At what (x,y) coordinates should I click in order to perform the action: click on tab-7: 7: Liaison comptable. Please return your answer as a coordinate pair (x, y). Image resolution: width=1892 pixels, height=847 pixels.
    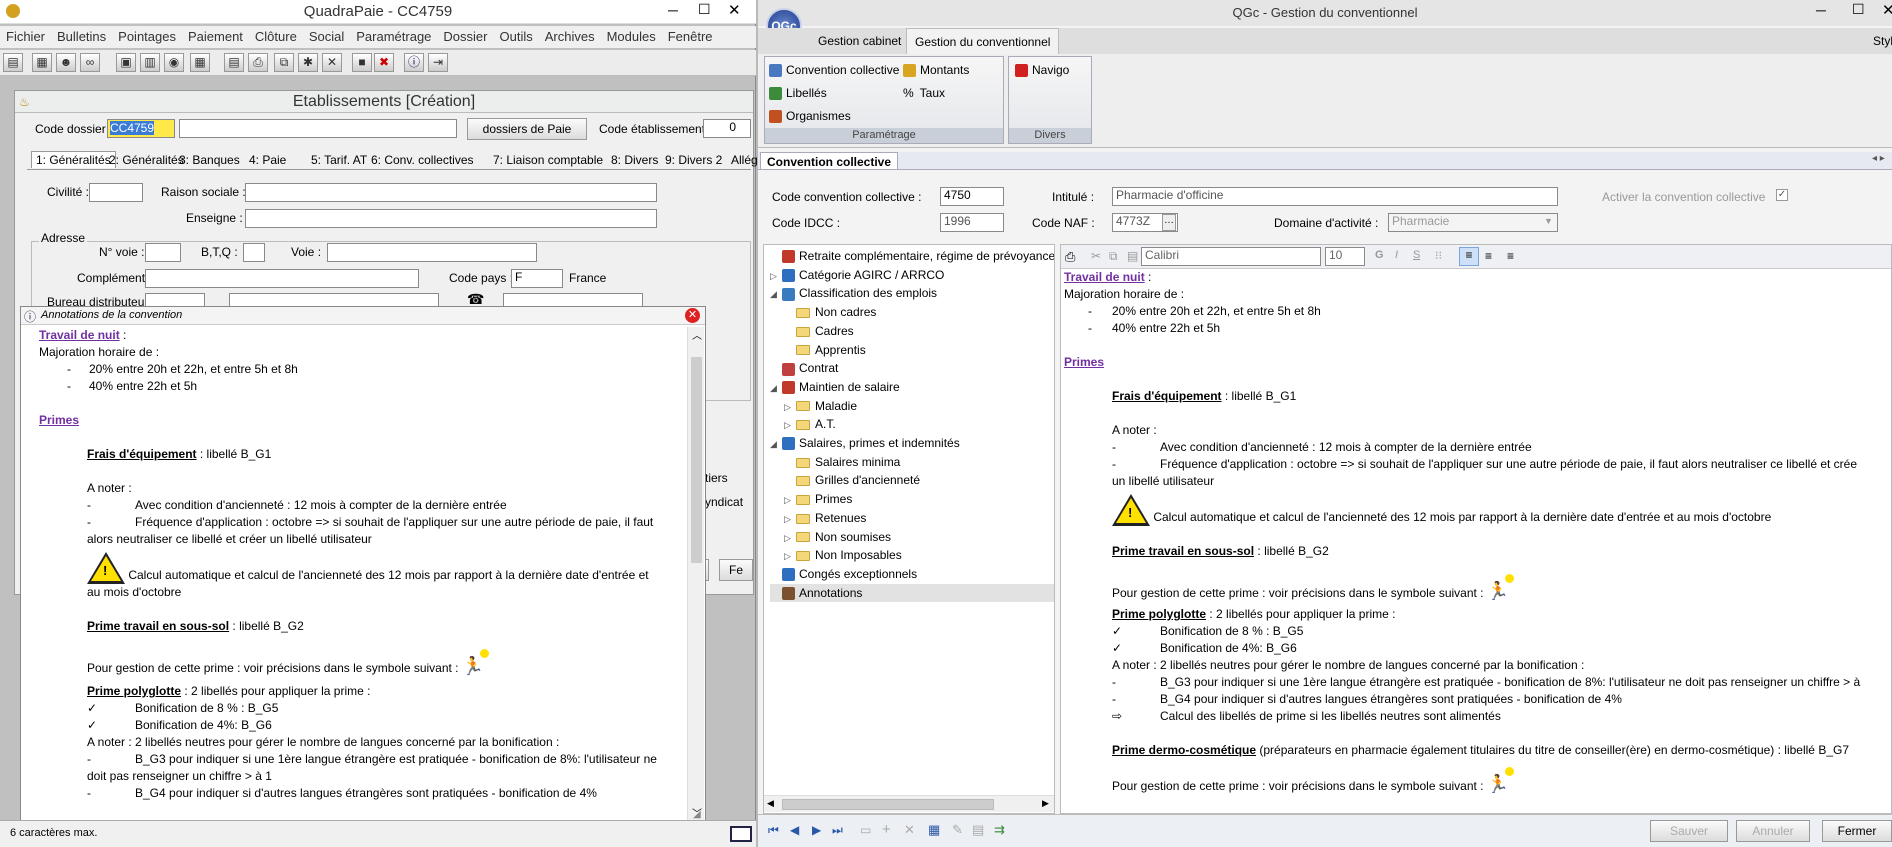
    Looking at the image, I should click on (548, 160).